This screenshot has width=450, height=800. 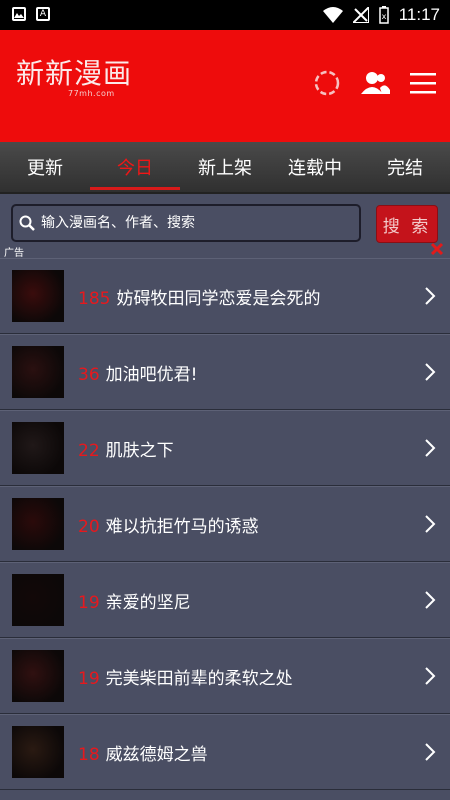 I want to click on tab-completed: 完结, so click(x=405, y=167).